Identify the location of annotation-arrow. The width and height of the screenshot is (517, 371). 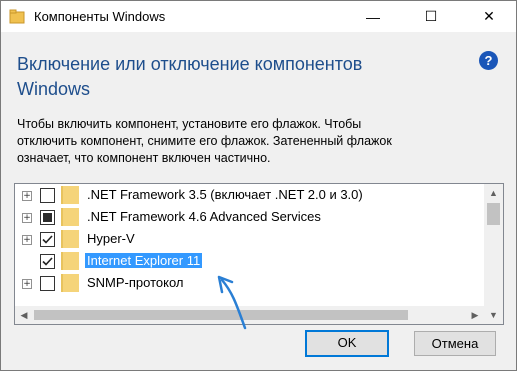
(232, 302).